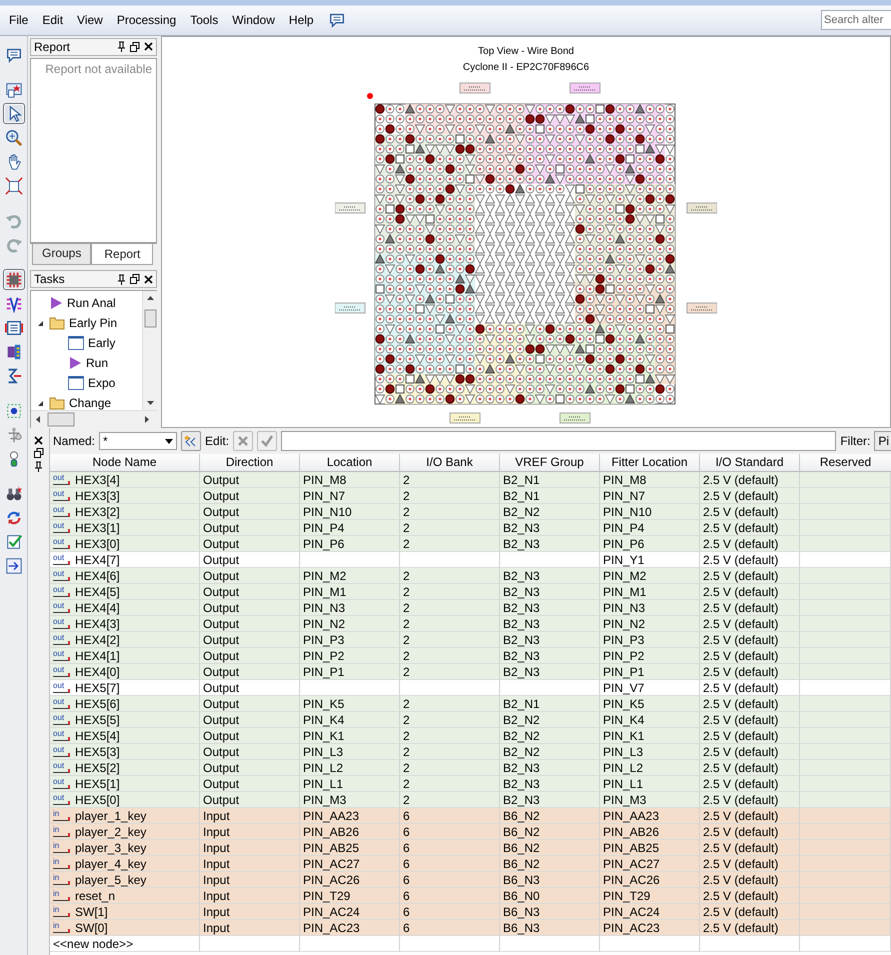 This screenshot has height=955, width=891. I want to click on filter-button: Pi, so click(882, 441).